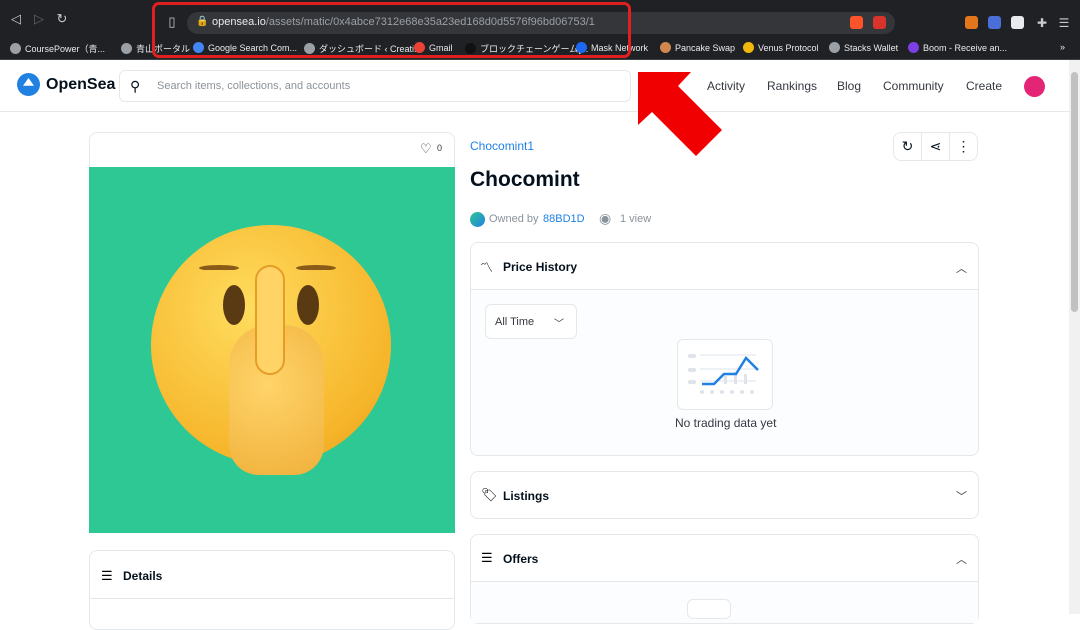 The image size is (1080, 630). I want to click on venus-icon, so click(748, 47).